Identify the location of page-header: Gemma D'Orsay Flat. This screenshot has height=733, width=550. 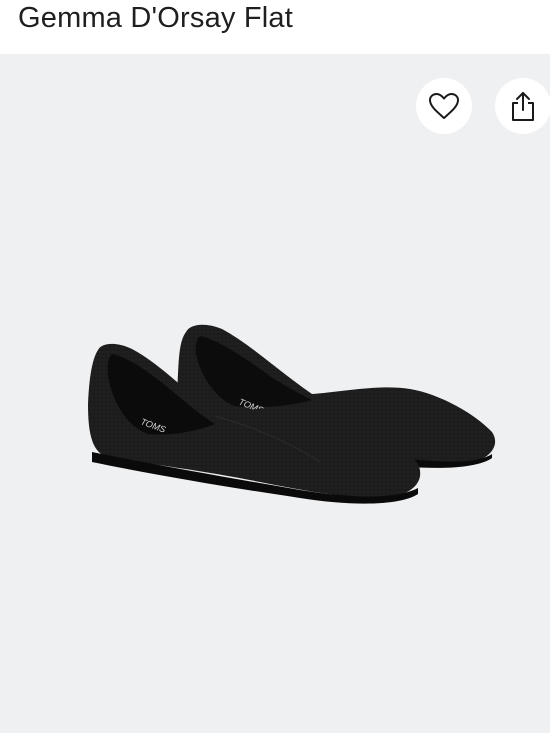
(275, 27).